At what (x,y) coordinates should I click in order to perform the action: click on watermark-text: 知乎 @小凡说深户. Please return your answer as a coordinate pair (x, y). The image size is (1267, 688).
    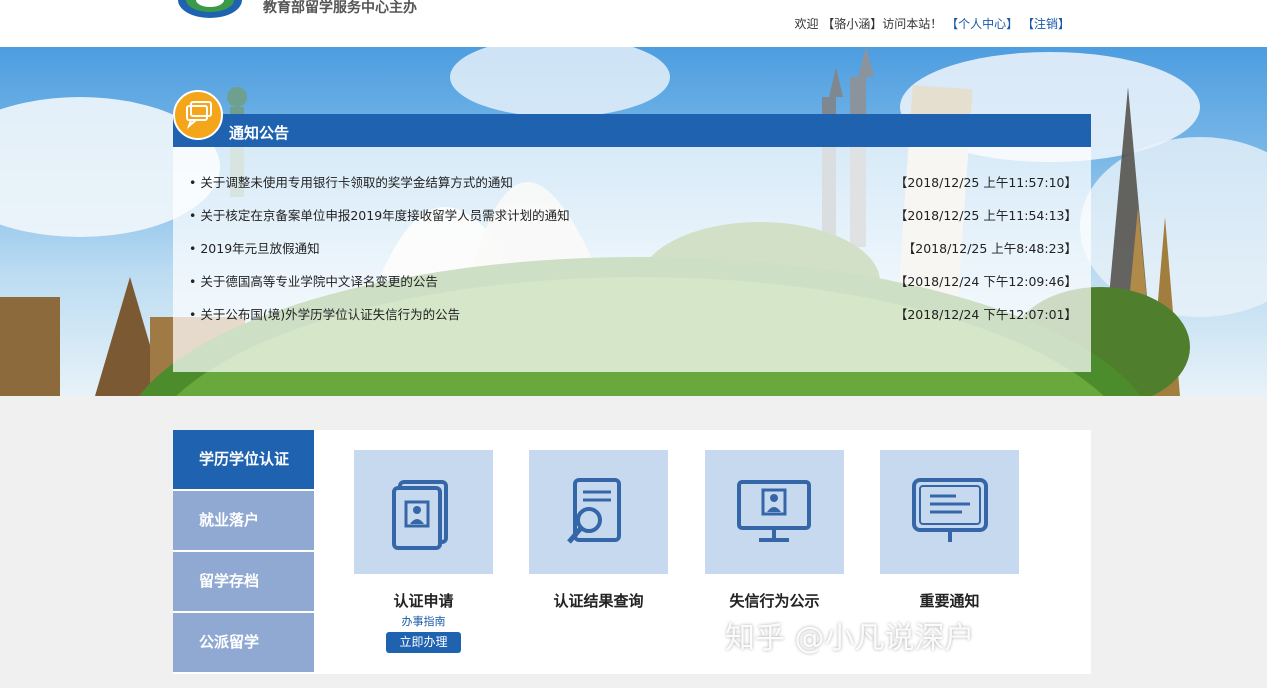
    Looking at the image, I should click on (850, 638).